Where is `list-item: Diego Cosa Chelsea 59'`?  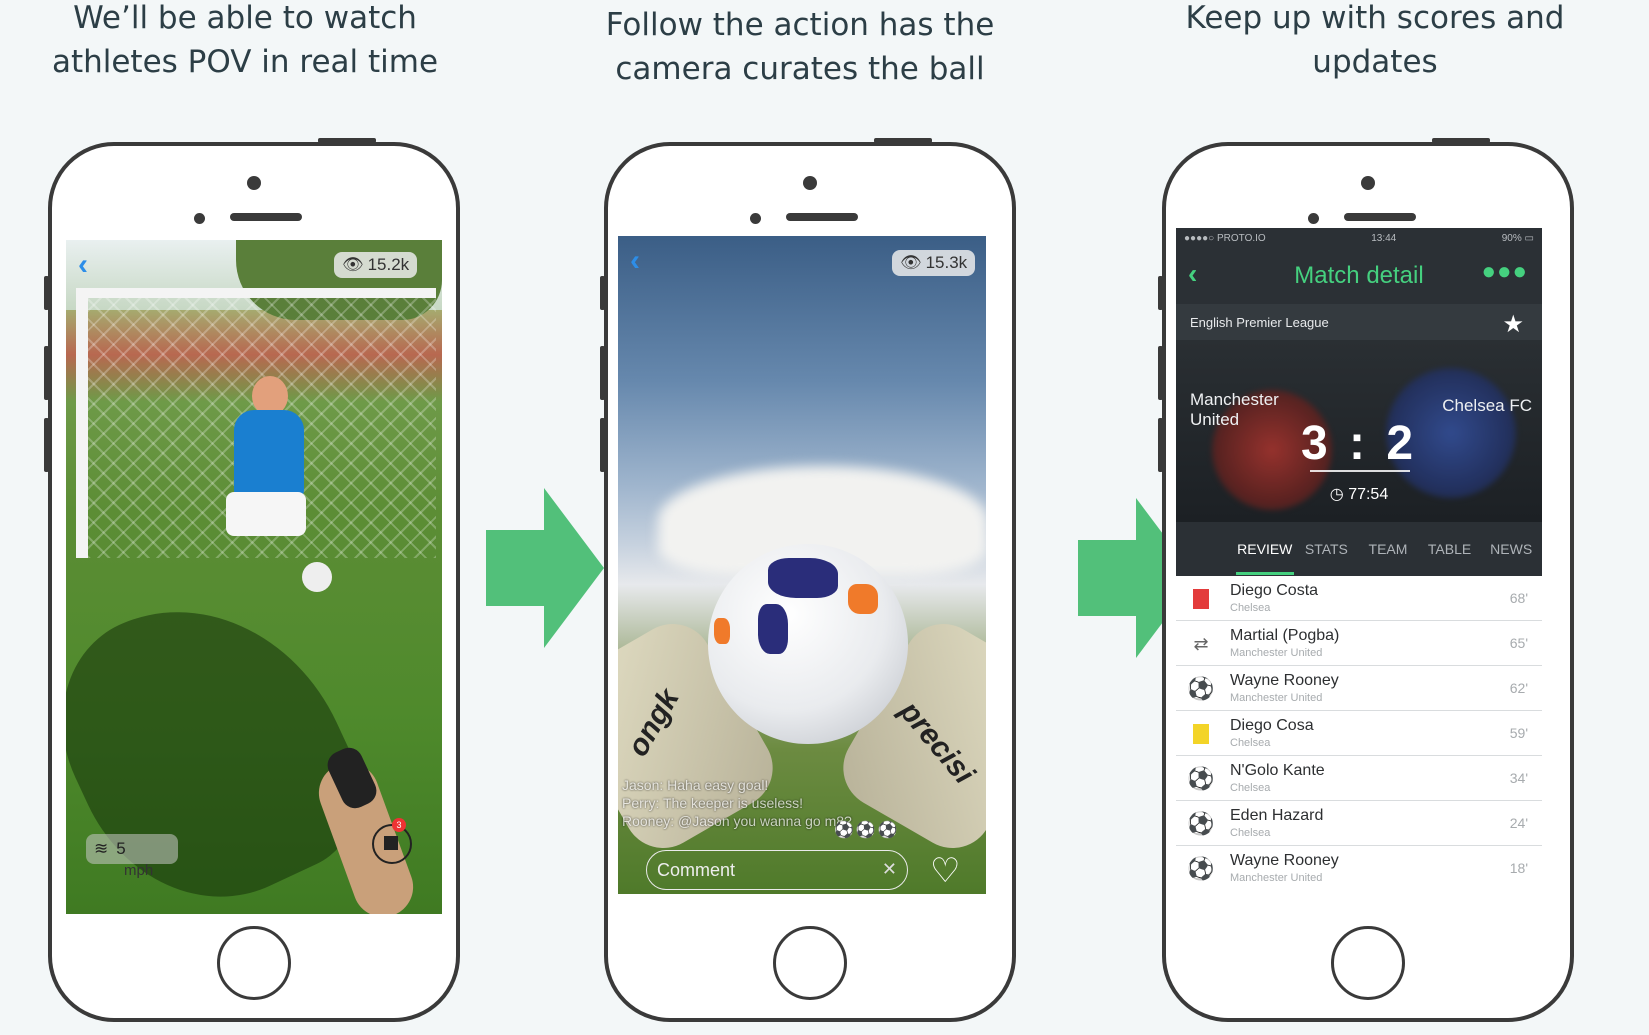 list-item: Diego Cosa Chelsea 59' is located at coordinates (1359, 733).